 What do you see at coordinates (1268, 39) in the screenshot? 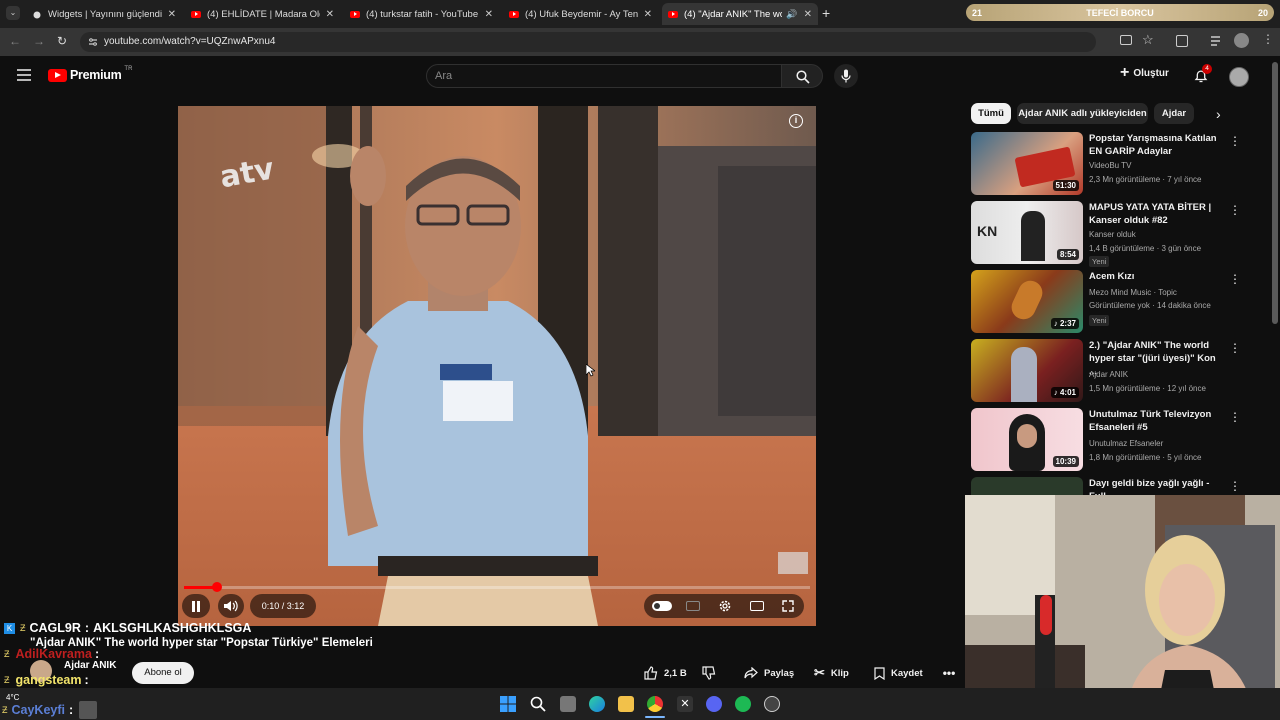
I see `menu-dots-icon: ⋮` at bounding box center [1268, 39].